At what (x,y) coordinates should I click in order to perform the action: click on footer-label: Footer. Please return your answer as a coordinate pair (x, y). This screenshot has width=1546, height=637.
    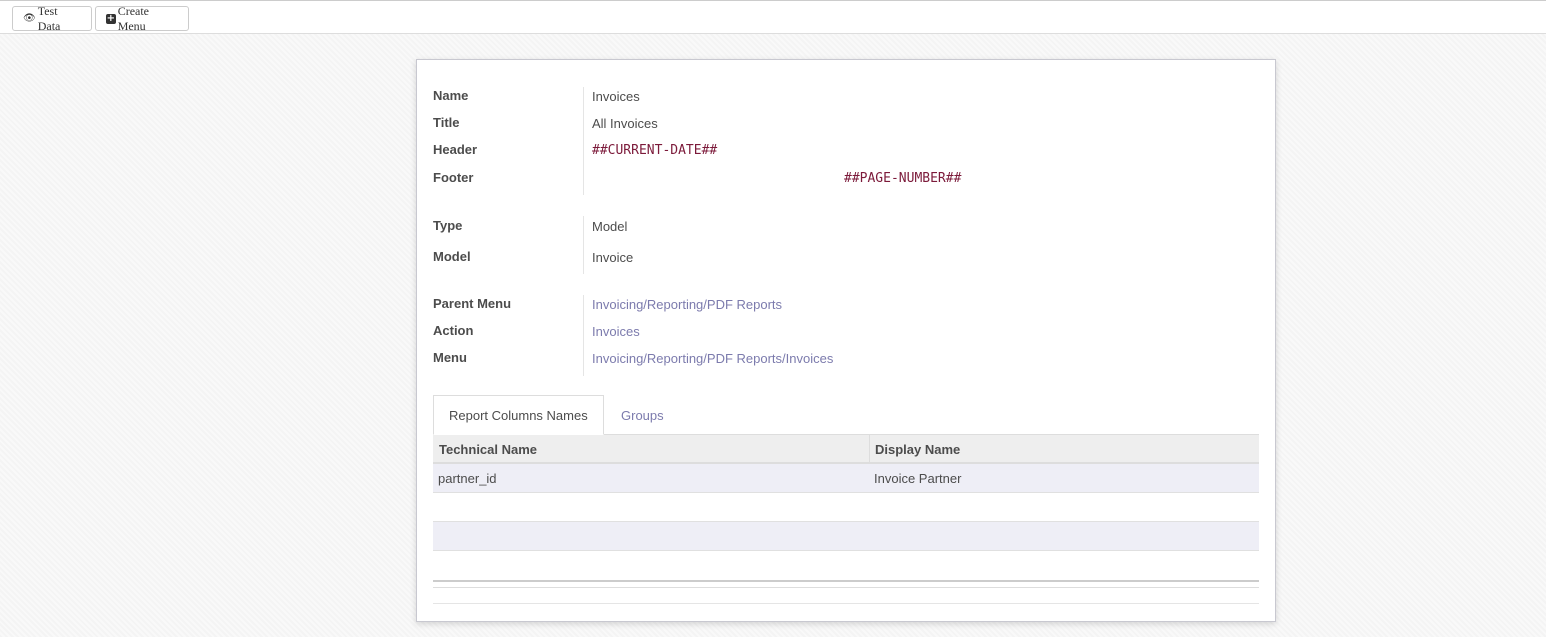
    Looking at the image, I should click on (453, 177).